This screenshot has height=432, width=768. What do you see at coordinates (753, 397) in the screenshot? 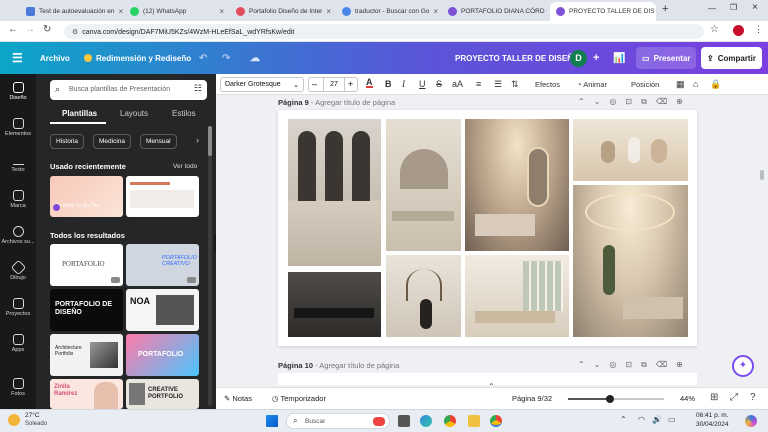
I see `help-icon: ?` at bounding box center [753, 397].